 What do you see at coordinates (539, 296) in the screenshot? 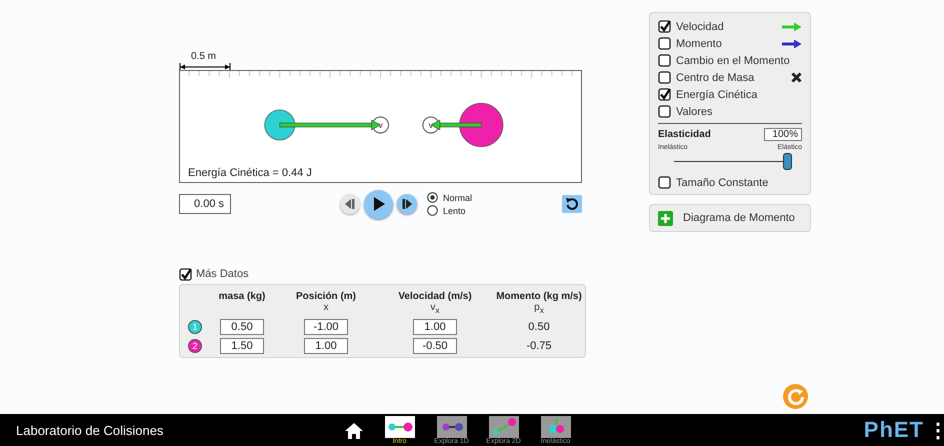
I see `column-header: Momento (kg m/s)` at bounding box center [539, 296].